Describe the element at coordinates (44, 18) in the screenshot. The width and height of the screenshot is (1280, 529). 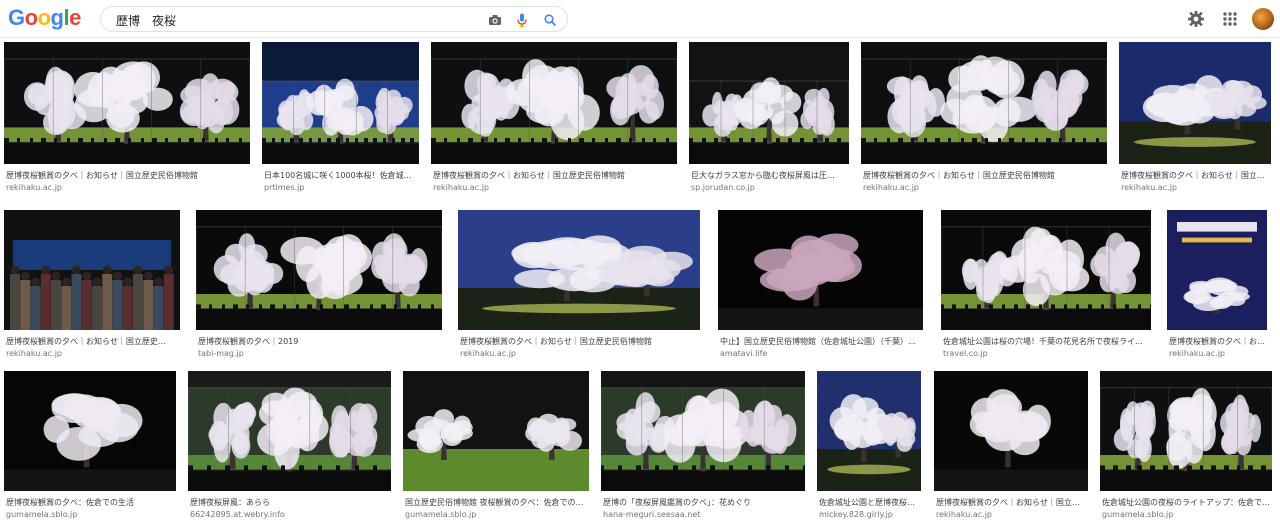
I see `google-logo: Google` at that location.